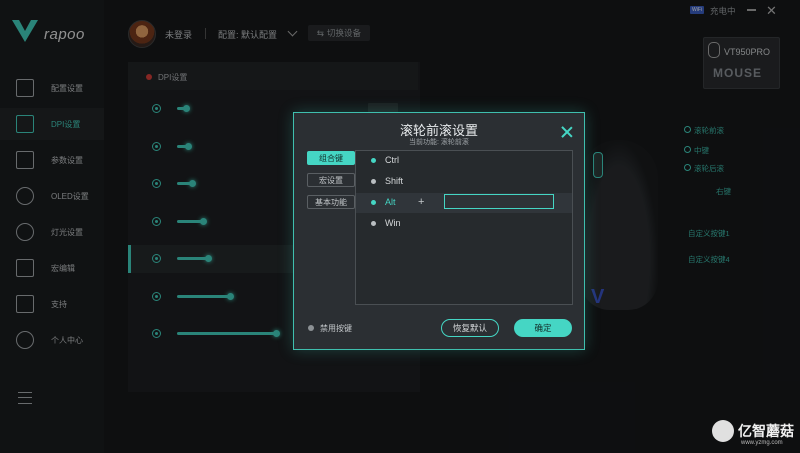 Image resolution: width=800 pixels, height=453 pixels. I want to click on key-option-ctrl: Ctrl, so click(464, 161).